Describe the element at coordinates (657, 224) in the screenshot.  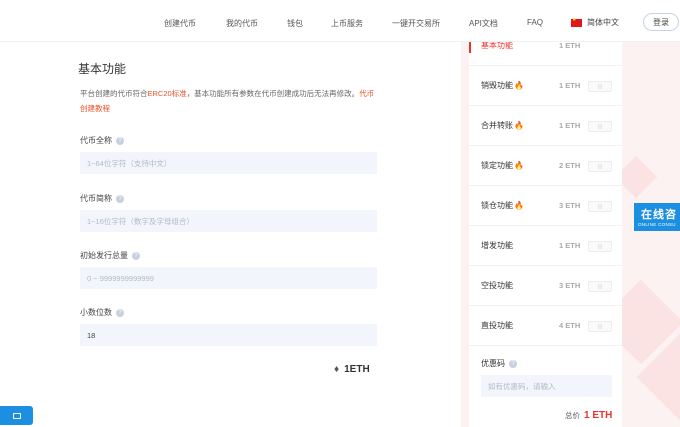
I see `online-consult-subtitle: ONLINE CONSU` at that location.